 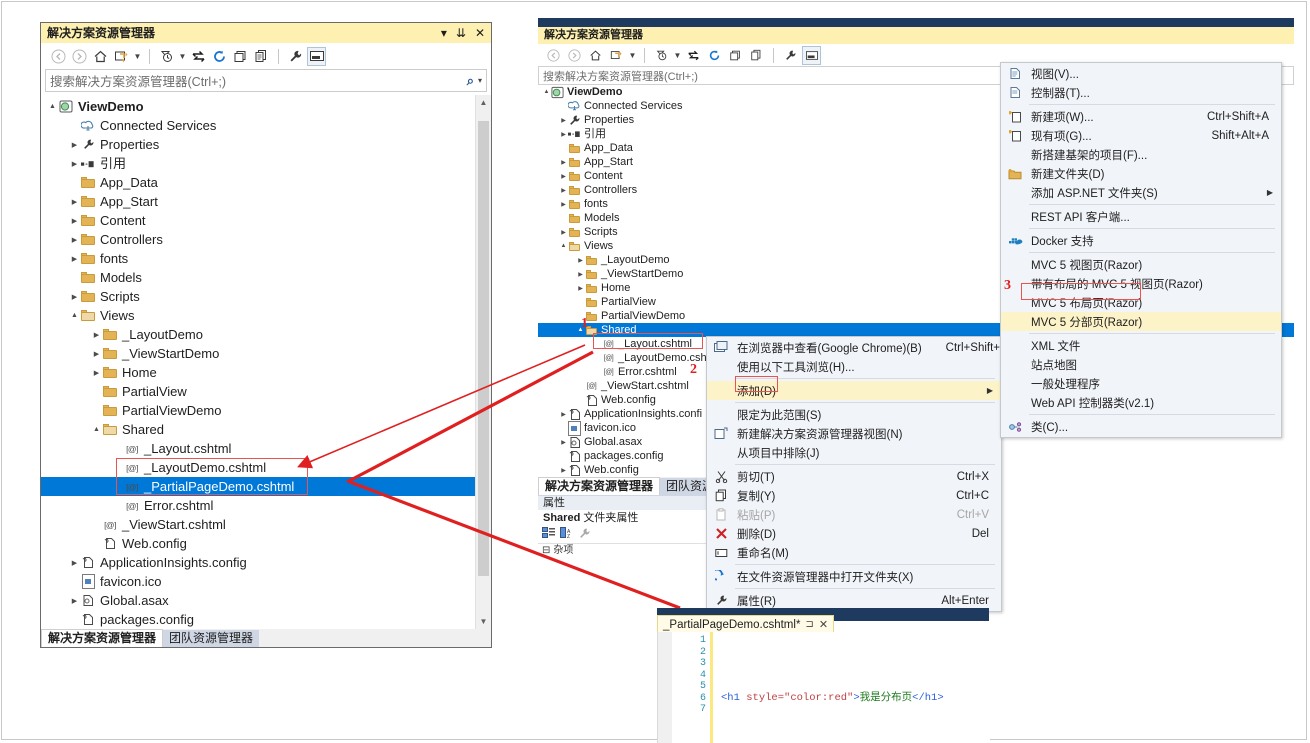 What do you see at coordinates (483, 348) in the screenshot?
I see `scrollbar-thumb` at bounding box center [483, 348].